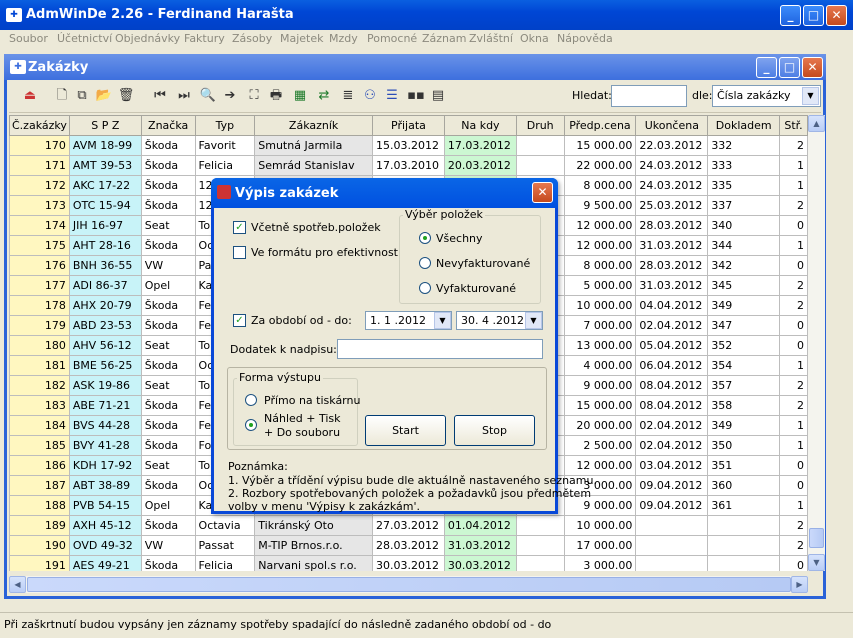 This screenshot has height=638, width=853. What do you see at coordinates (168, 245) in the screenshot?
I see `table-cell: Škoda` at bounding box center [168, 245].